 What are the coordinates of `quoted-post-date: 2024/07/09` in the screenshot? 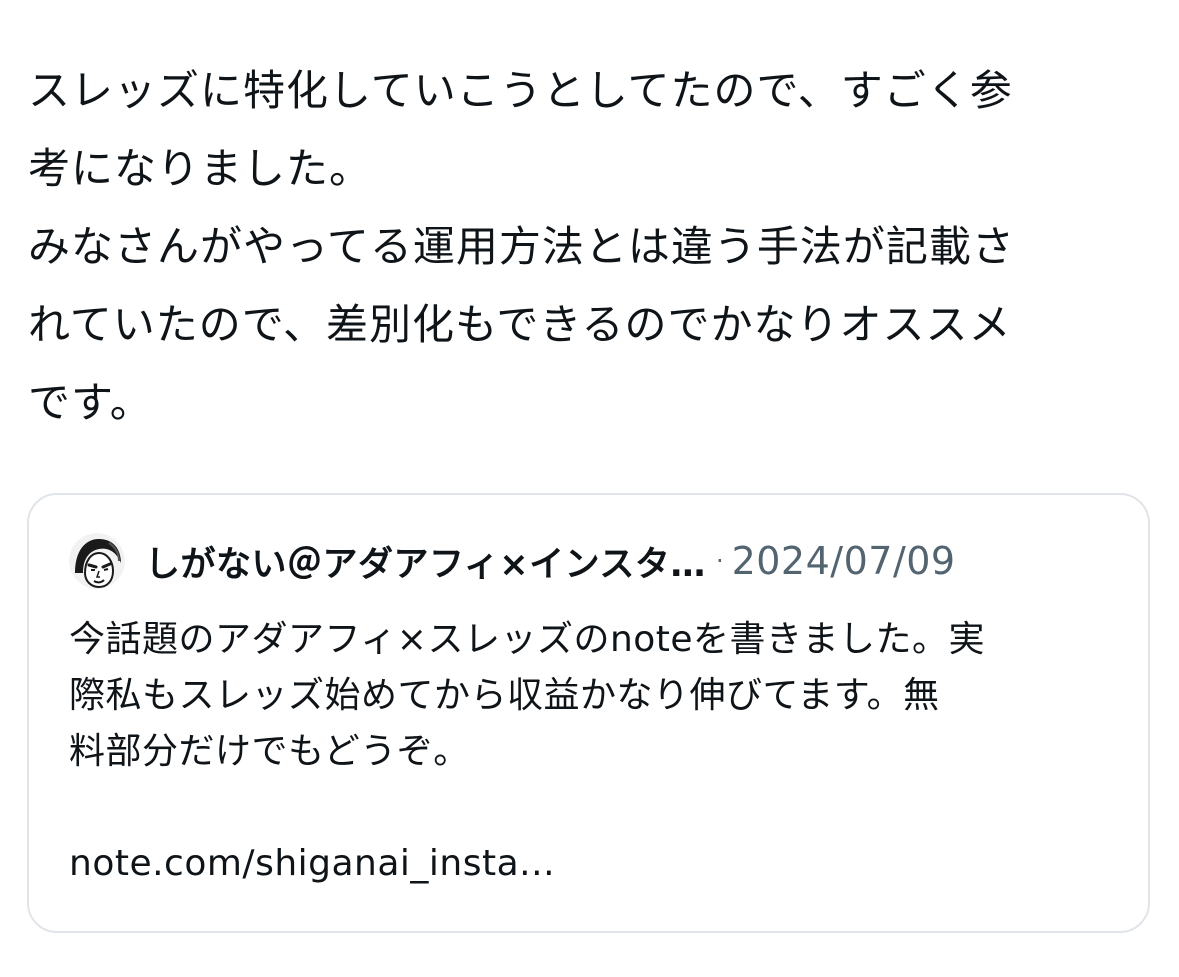 It's located at (844, 561).